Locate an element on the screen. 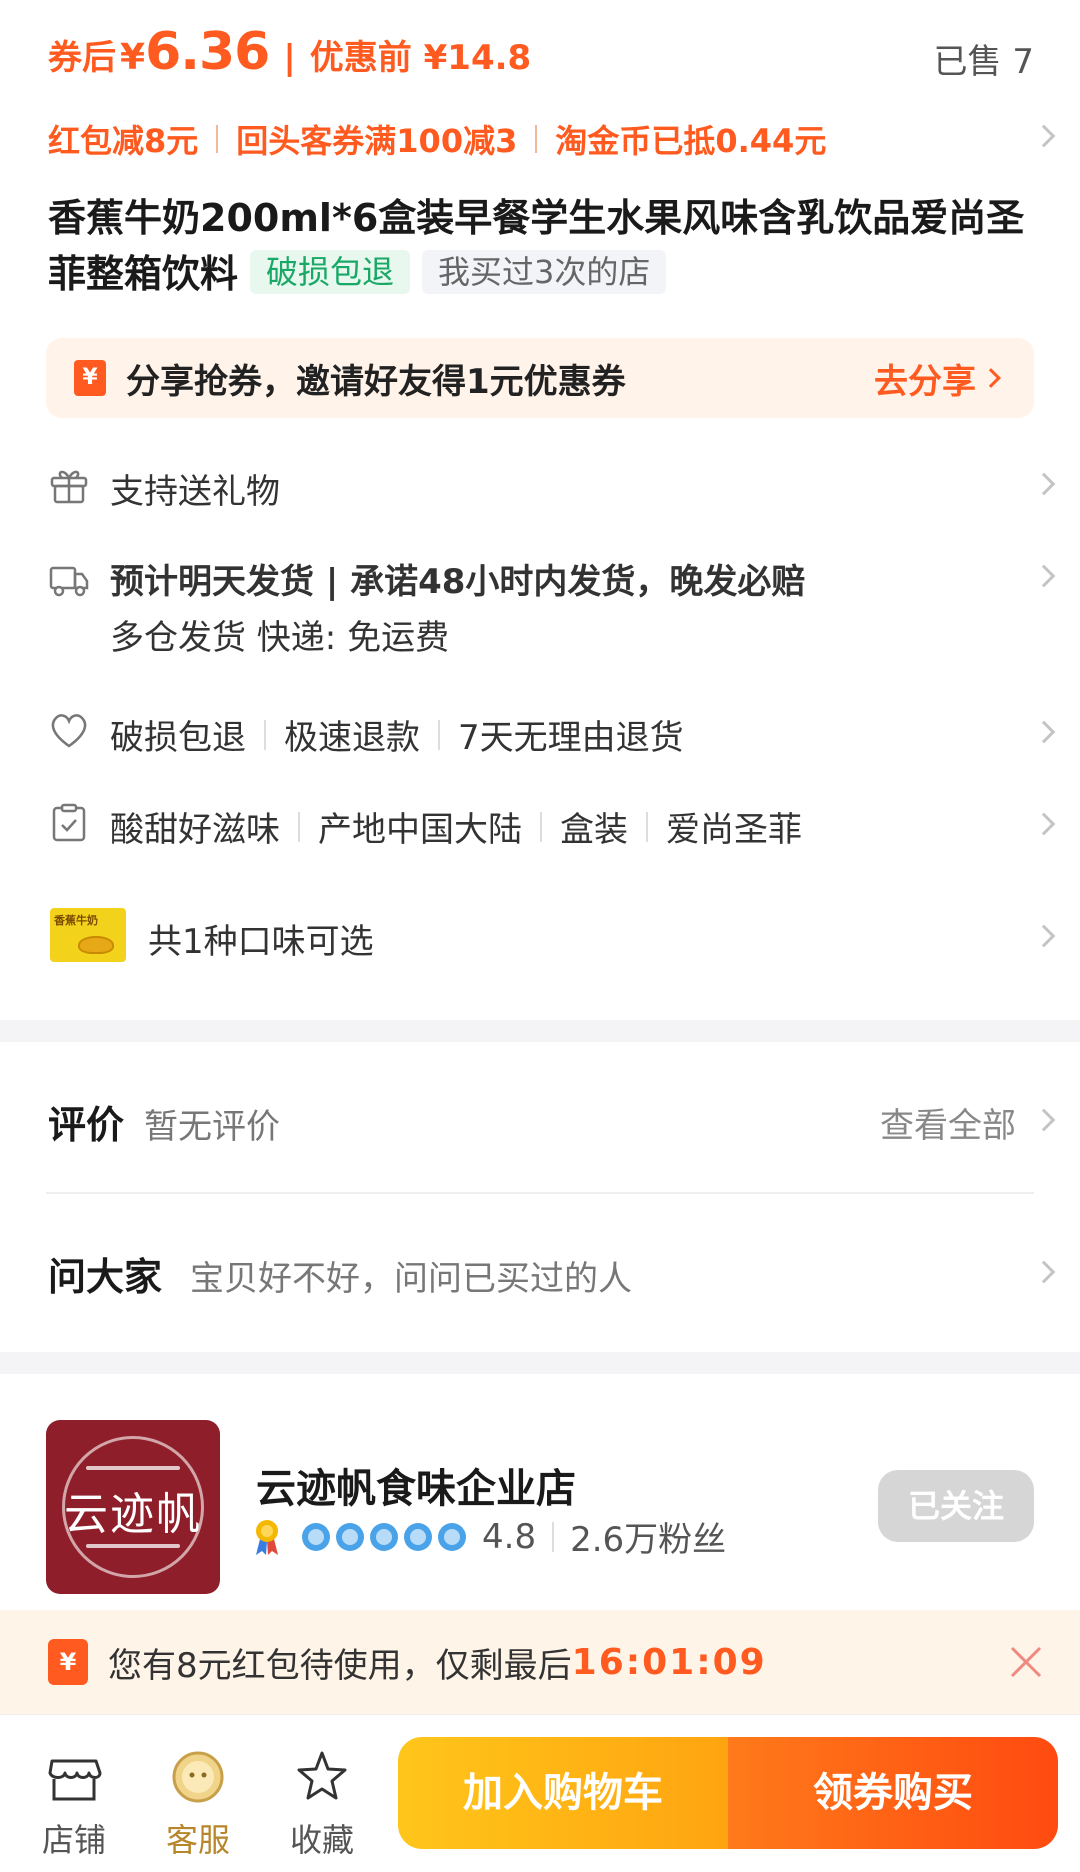  shop-fans: 2.6万粉丝 is located at coordinates (648, 1540).